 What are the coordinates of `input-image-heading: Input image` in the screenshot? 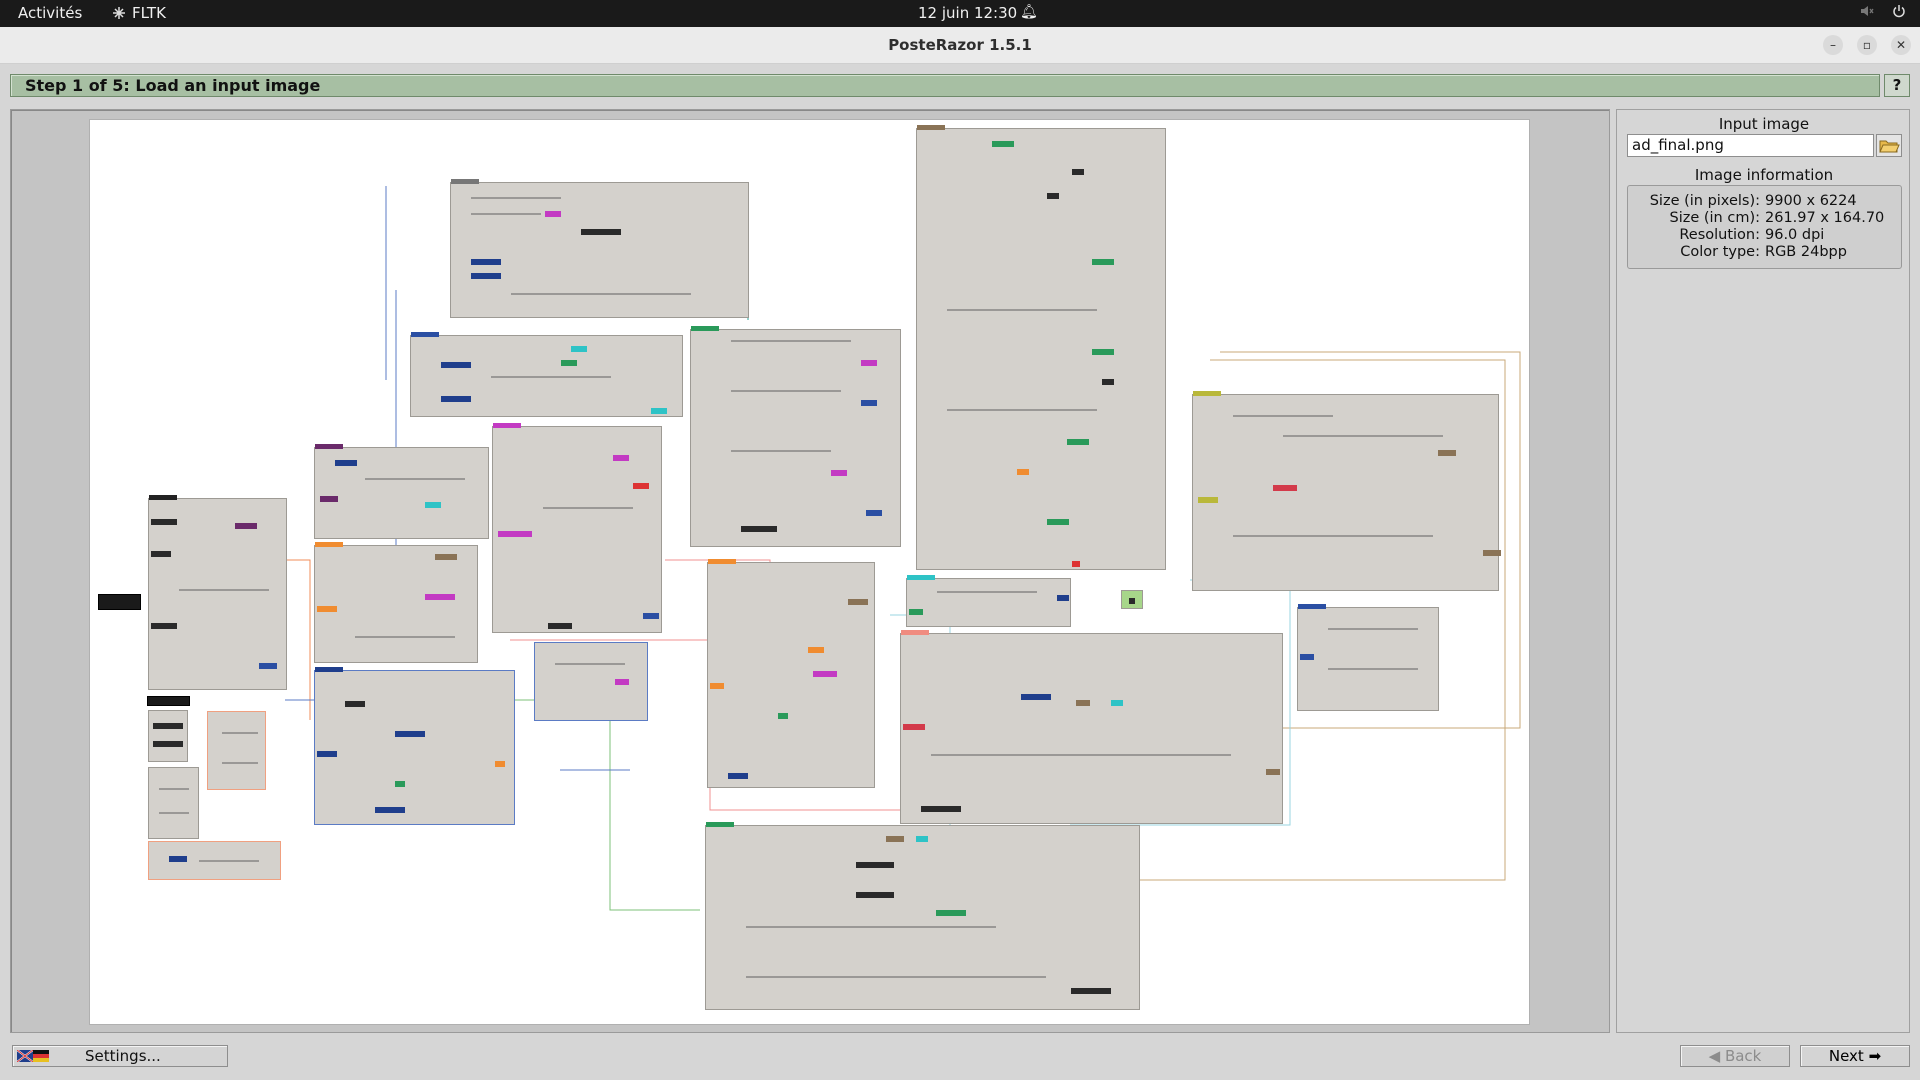 It's located at (1764, 124).